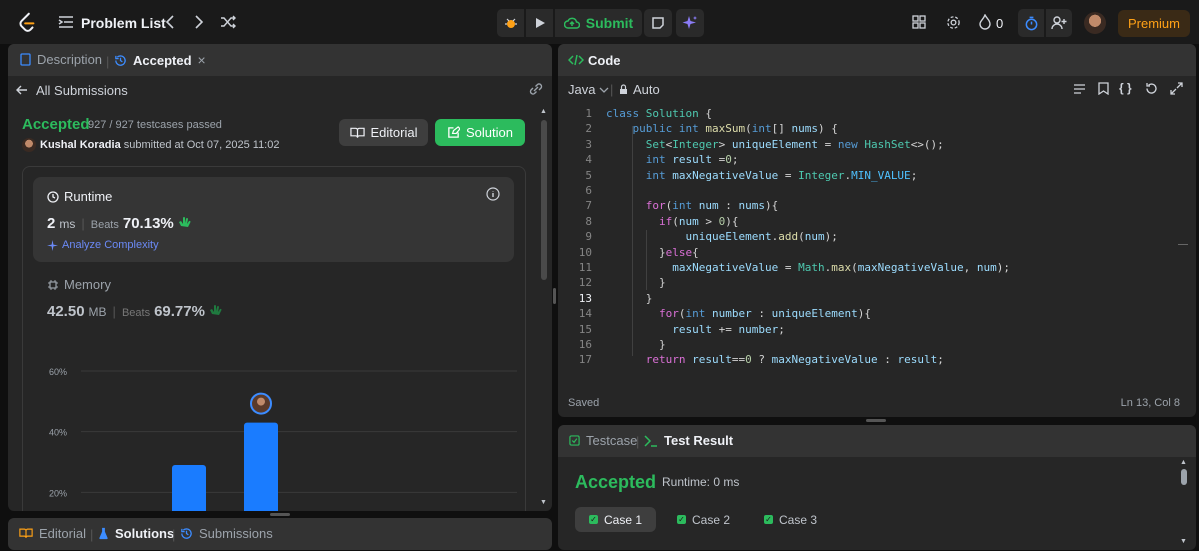 The height and width of the screenshot is (551, 1199). Describe the element at coordinates (280, 514) in the screenshot. I see `left-panel-resize-handle` at that location.